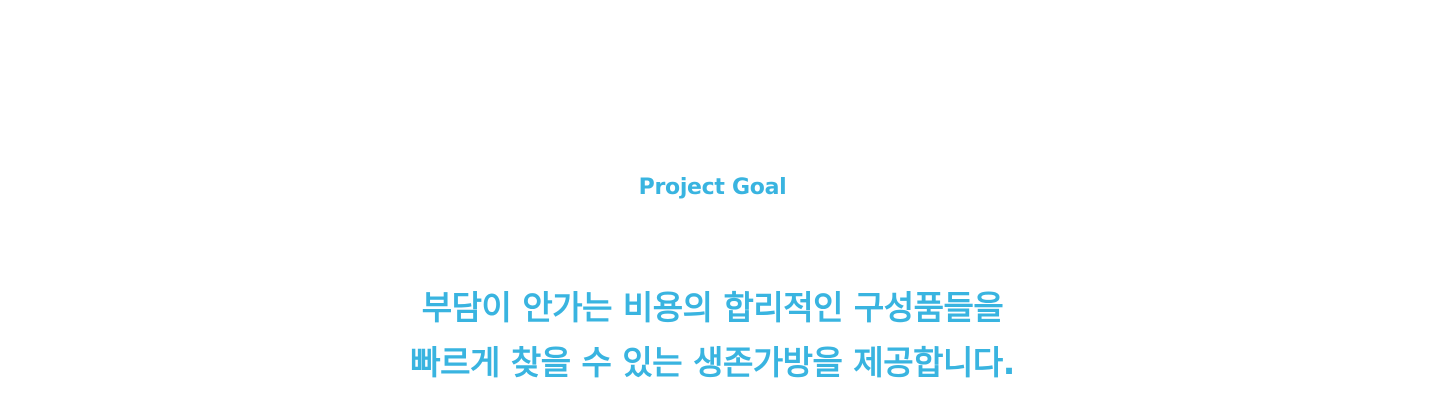  What do you see at coordinates (712, 307) in the screenshot?
I see `goal-statement-line-1: 부담이 안가는 비용의 합리적인 구성품들을` at bounding box center [712, 307].